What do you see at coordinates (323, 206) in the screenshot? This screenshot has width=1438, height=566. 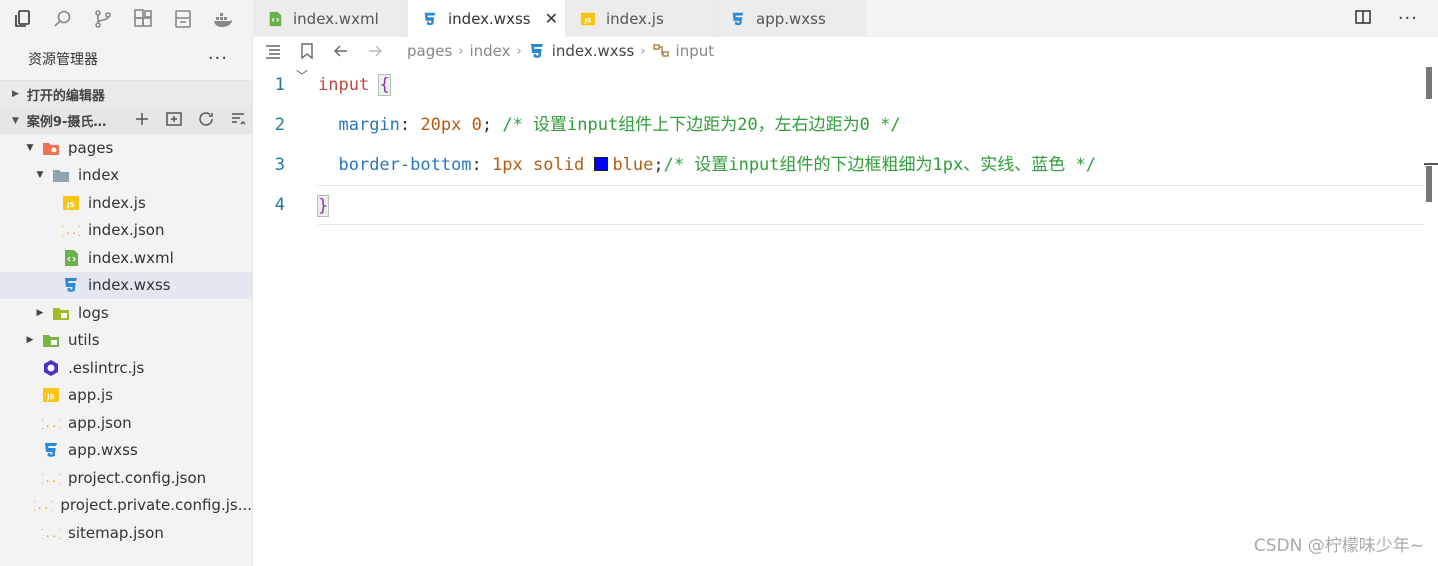 I see `close-brace: }` at bounding box center [323, 206].